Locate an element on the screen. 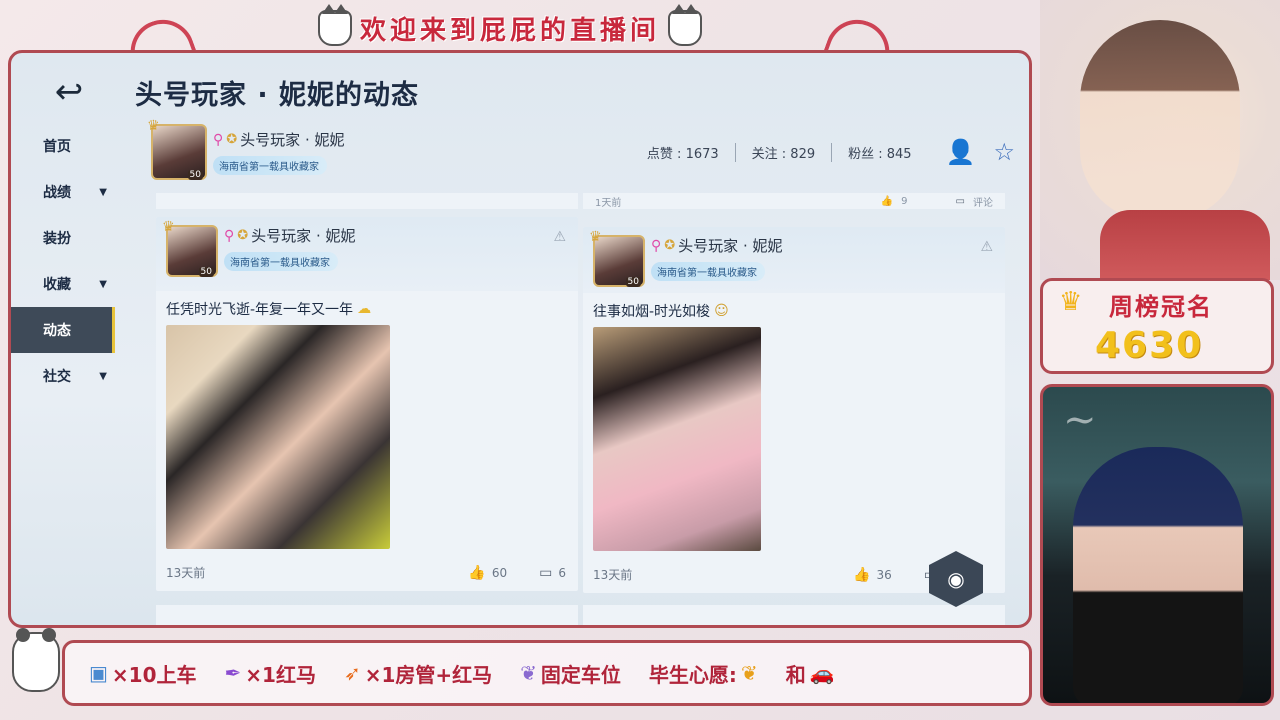 The height and width of the screenshot is (720, 1280). emoji-icon: ☺ is located at coordinates (721, 311).